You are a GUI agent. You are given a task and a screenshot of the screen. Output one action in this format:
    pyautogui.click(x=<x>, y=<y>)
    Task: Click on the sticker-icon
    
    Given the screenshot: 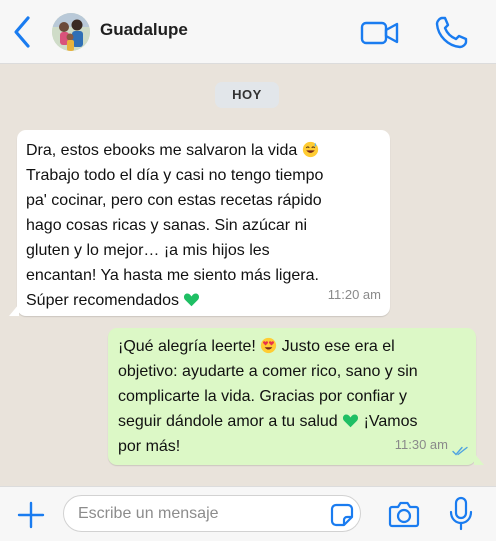 What is the action you would take?
    pyautogui.click(x=342, y=515)
    